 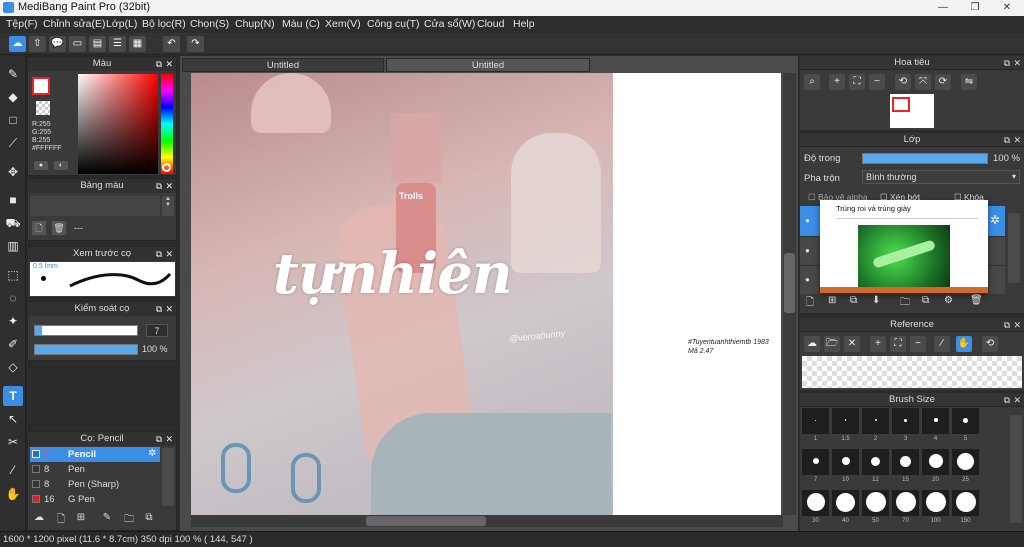 I want to click on brush-size-value: 7, so click(x=157, y=330).